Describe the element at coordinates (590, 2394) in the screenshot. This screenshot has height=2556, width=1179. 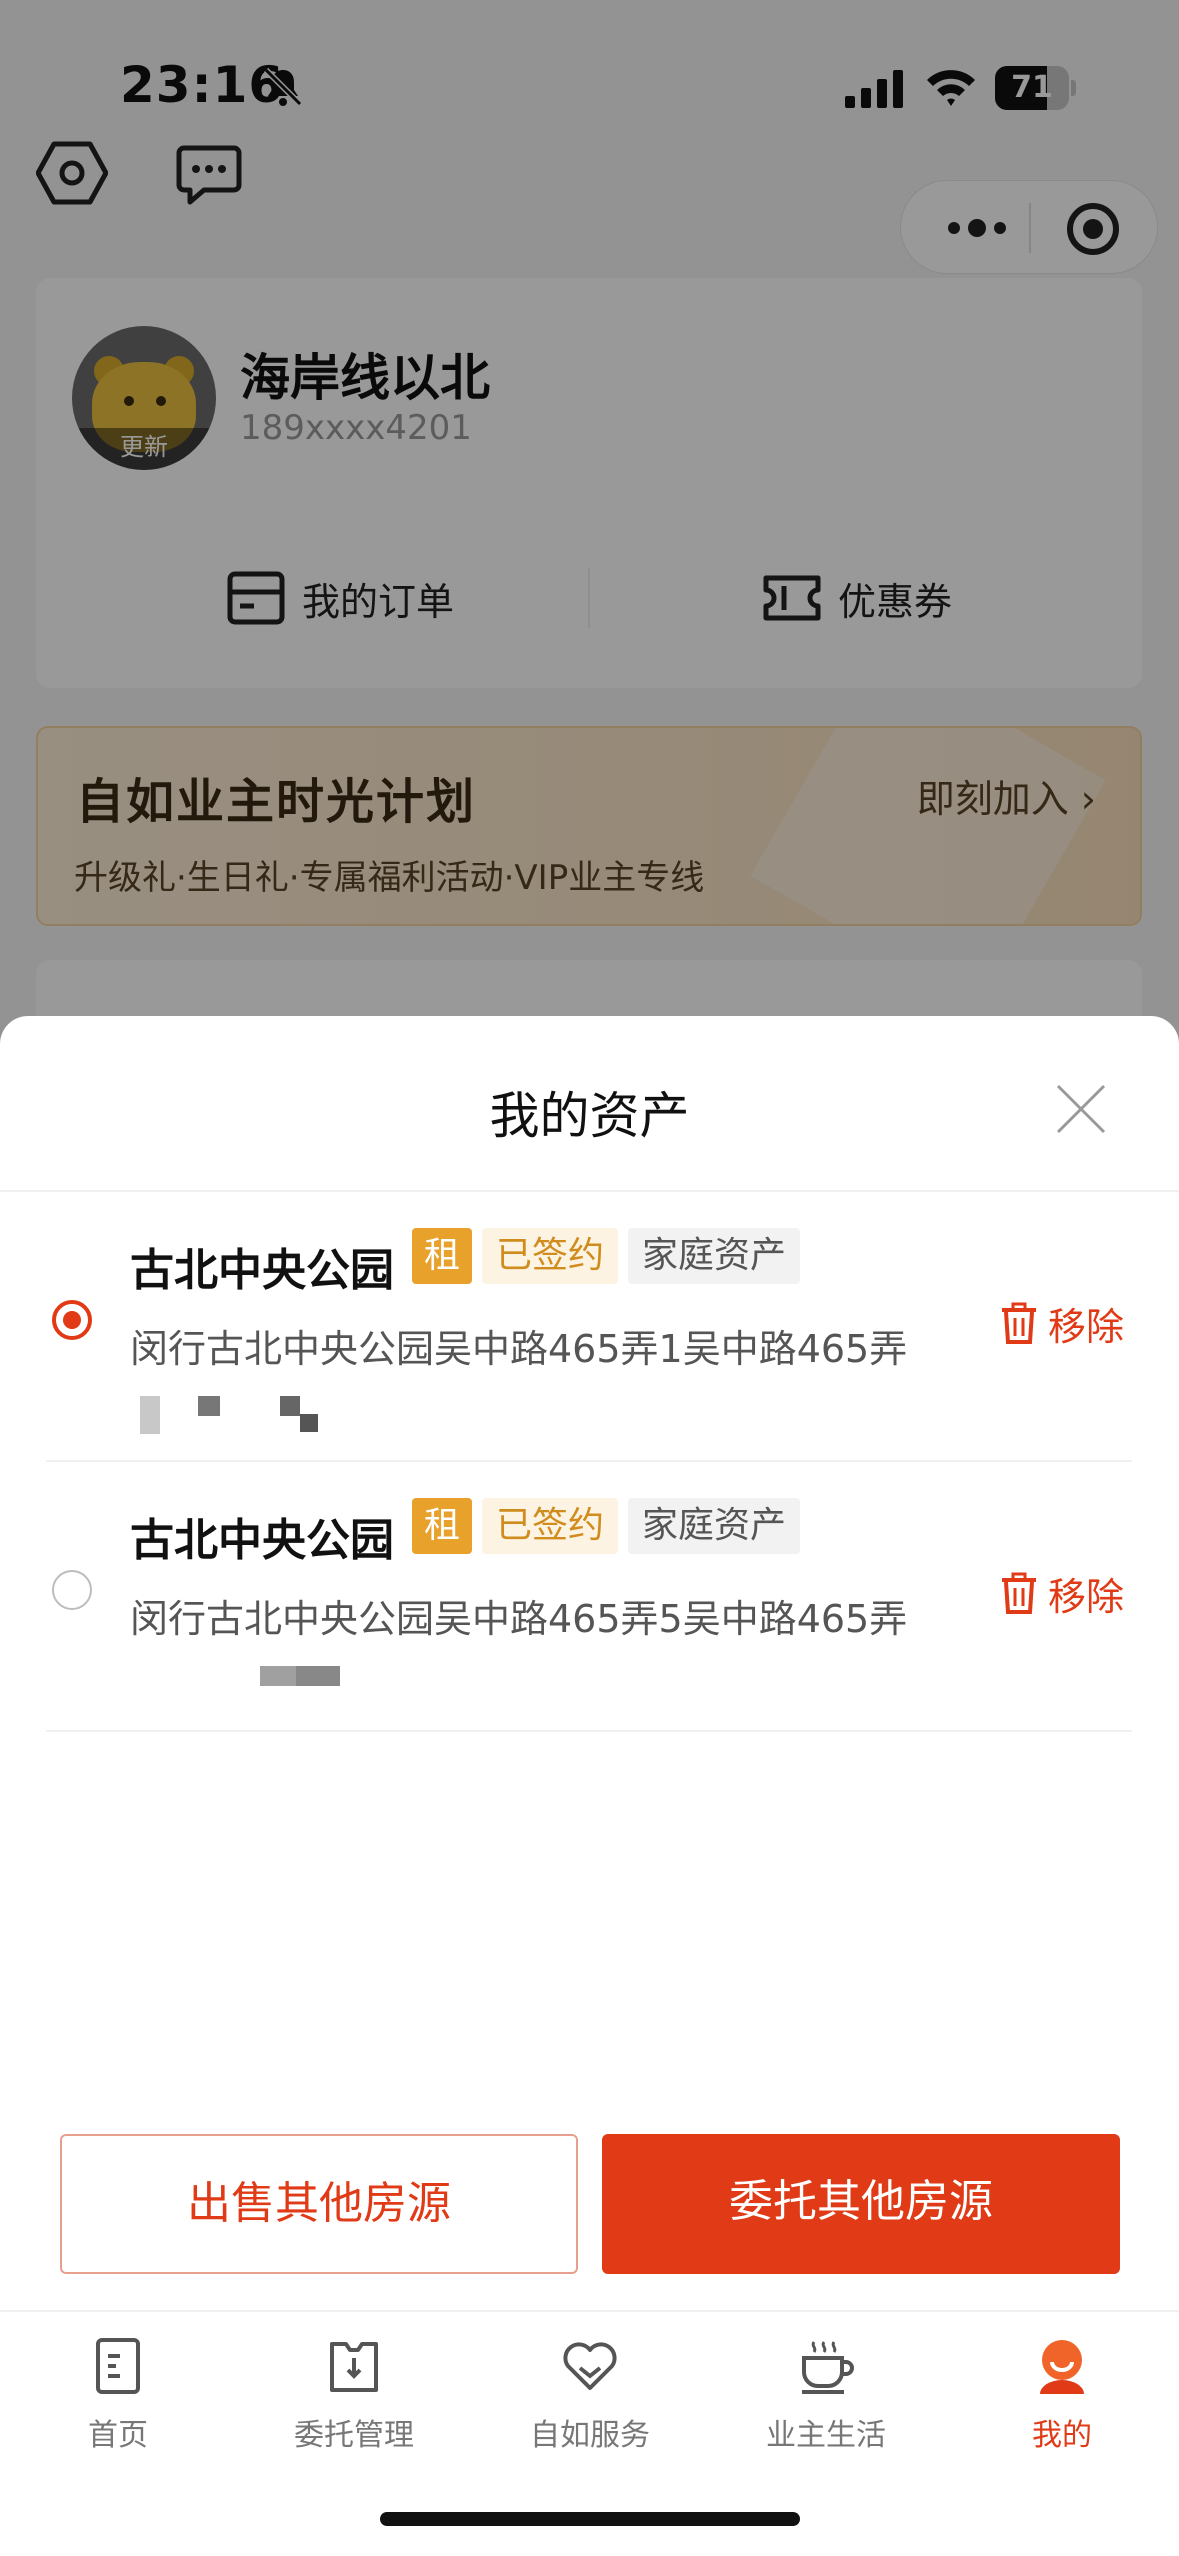
I see `tab-ziroom-service: 自如服务` at that location.